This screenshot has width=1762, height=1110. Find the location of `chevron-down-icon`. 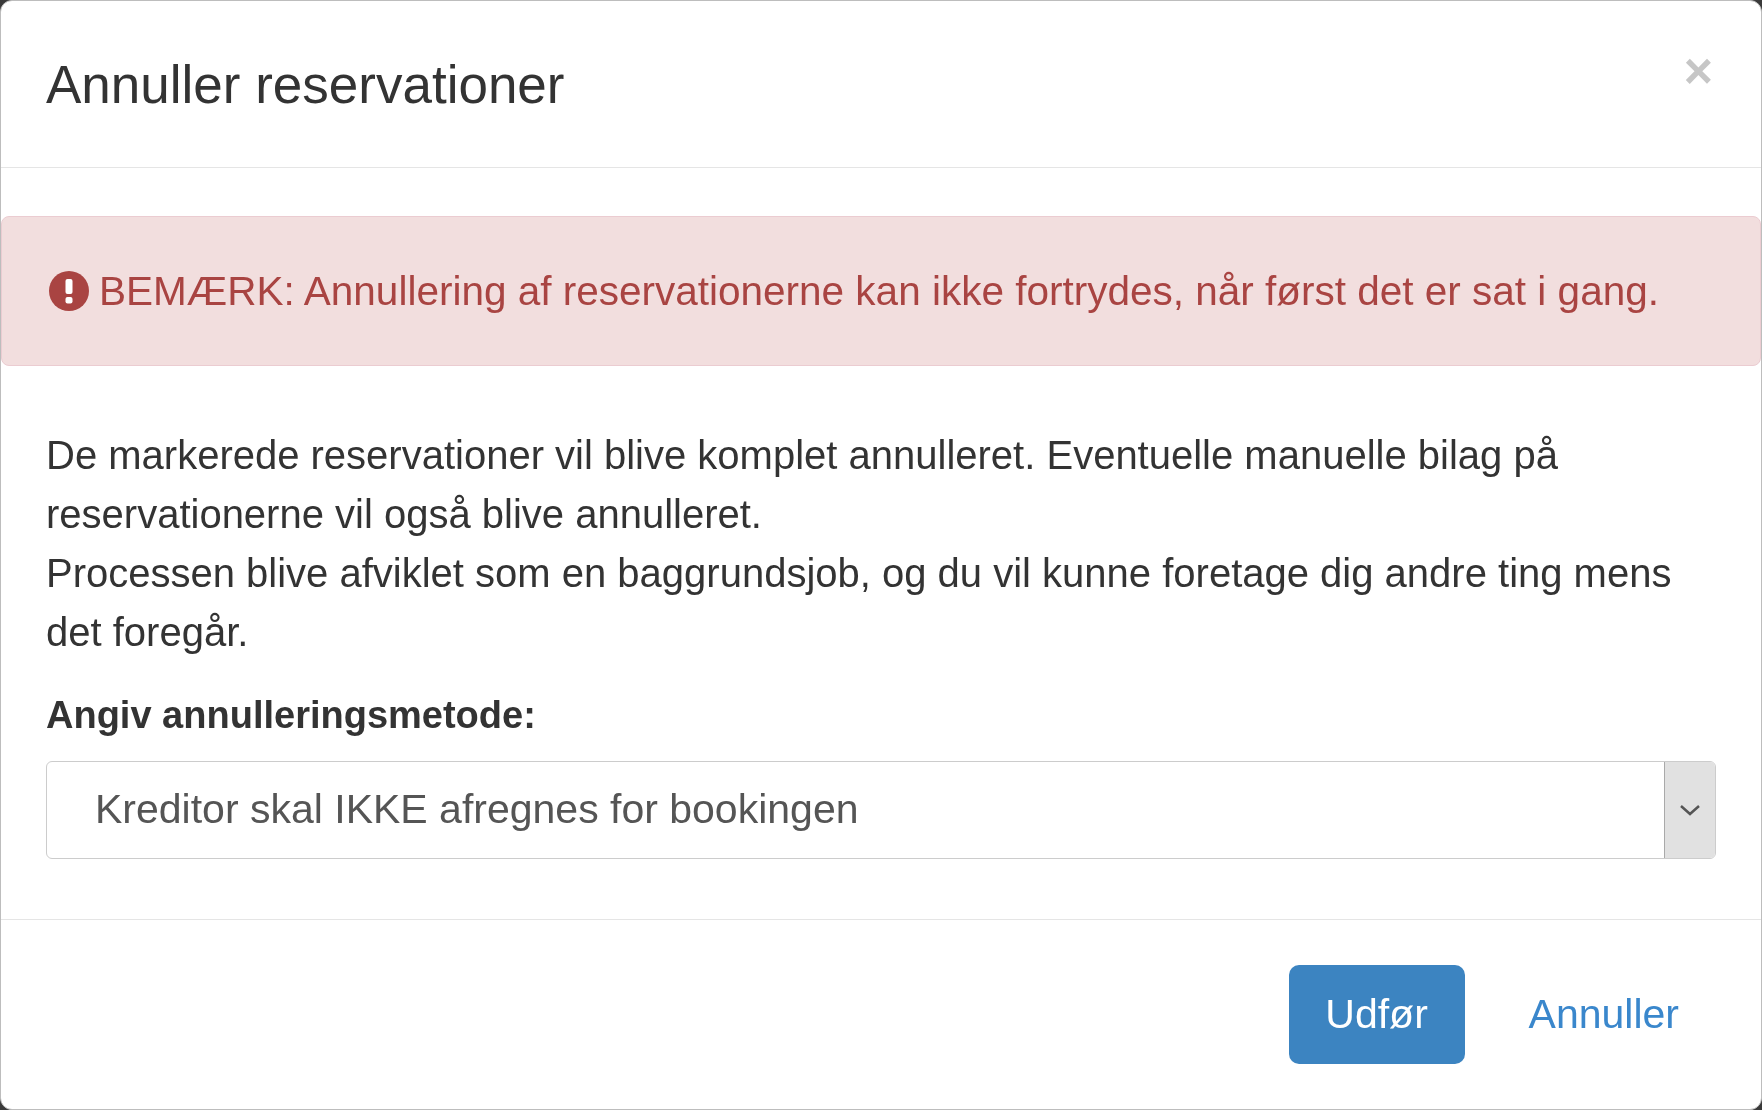

chevron-down-icon is located at coordinates (1690, 810).